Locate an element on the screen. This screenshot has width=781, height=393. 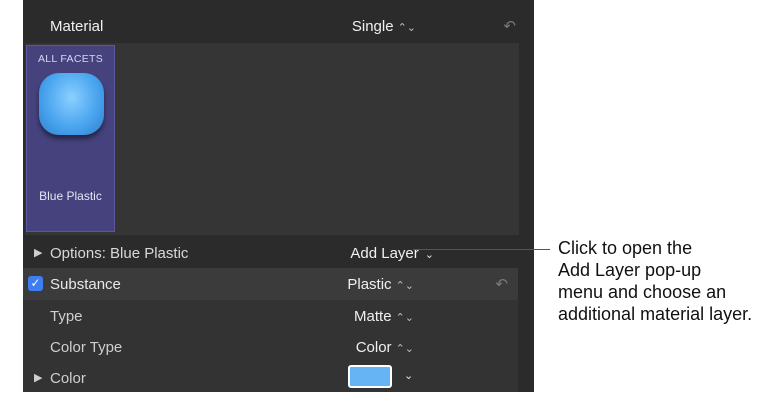
options-row: ▶ Options: Blue Plastic Add Layer ⌄ is located at coordinates (278, 253).